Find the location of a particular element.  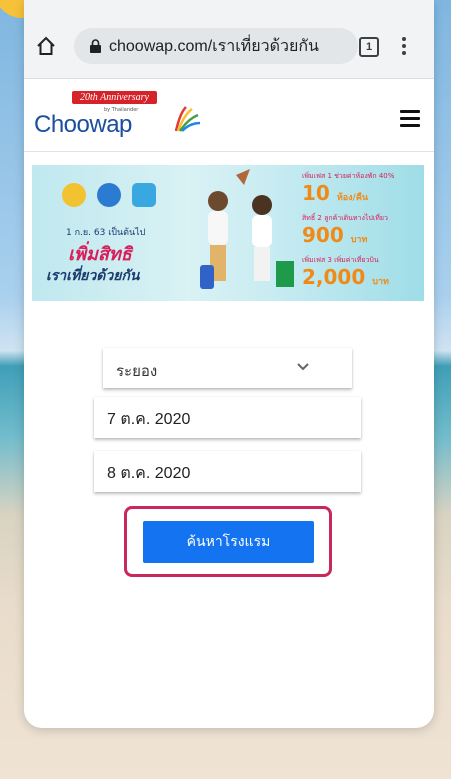

logo-fan-icon is located at coordinates (187, 119).